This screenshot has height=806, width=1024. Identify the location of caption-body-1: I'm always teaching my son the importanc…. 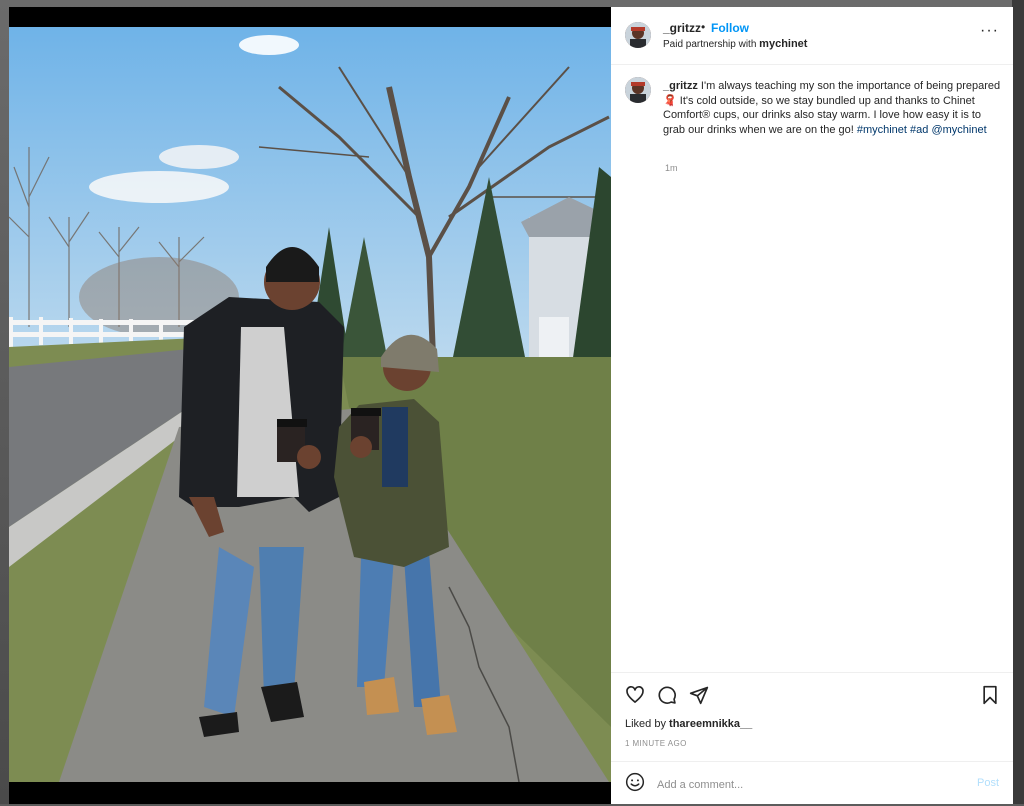
(850, 86).